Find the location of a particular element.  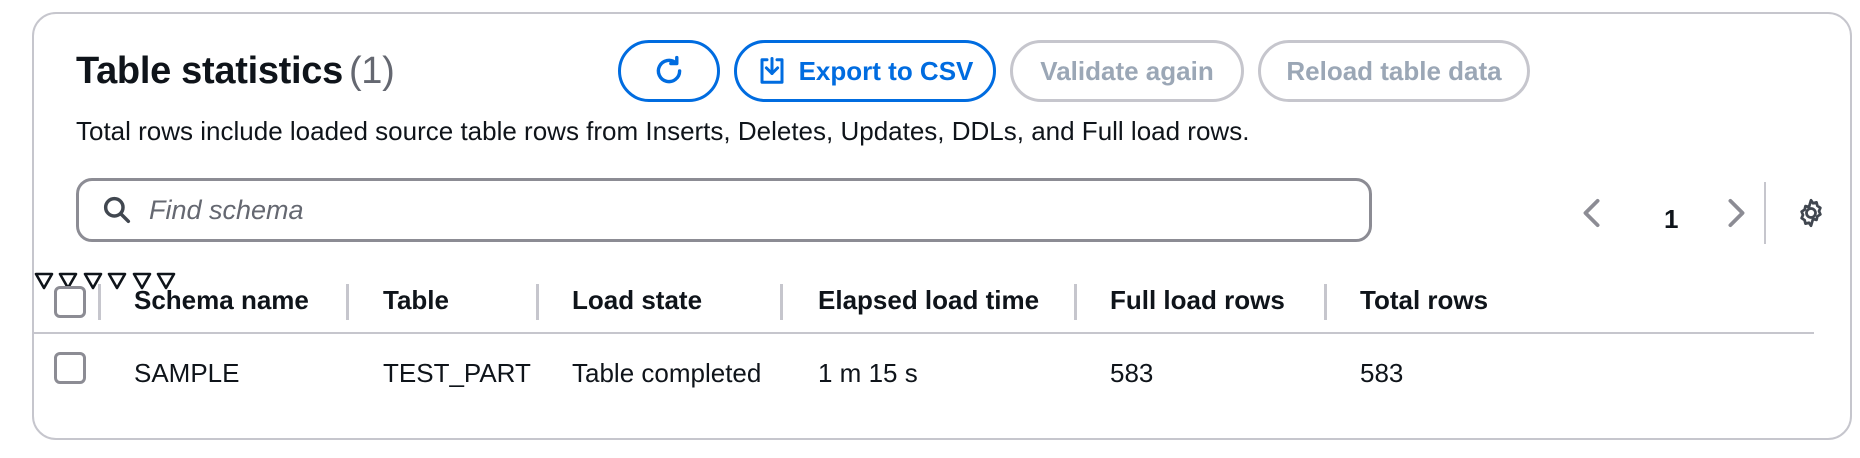

column-header-schema-name: Schema name is located at coordinates (221, 300).